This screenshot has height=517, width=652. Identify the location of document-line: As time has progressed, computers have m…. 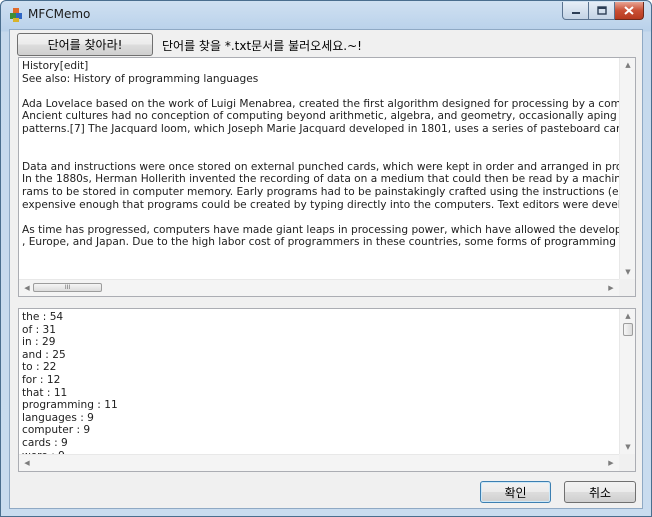
(328, 229).